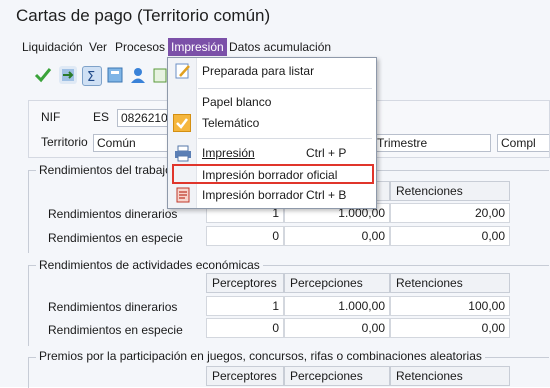 The height and width of the screenshot is (388, 550). I want to click on cell-perceptores: 1, so click(245, 306).